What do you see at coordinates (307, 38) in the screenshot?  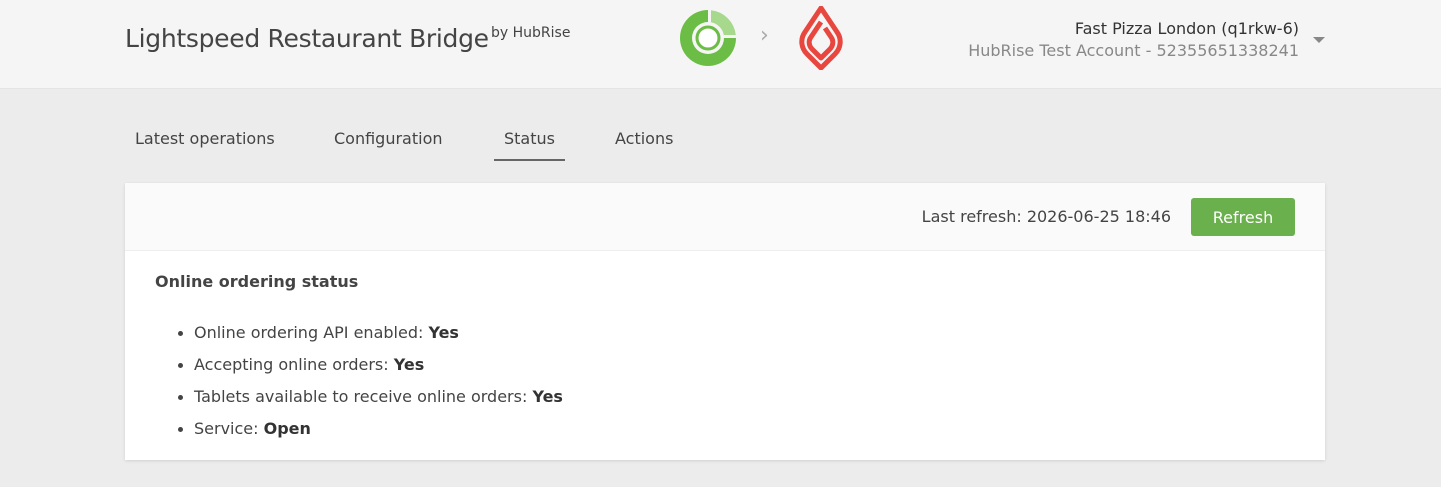 I see `app-title: Lightspeed Restaurant Bridge` at bounding box center [307, 38].